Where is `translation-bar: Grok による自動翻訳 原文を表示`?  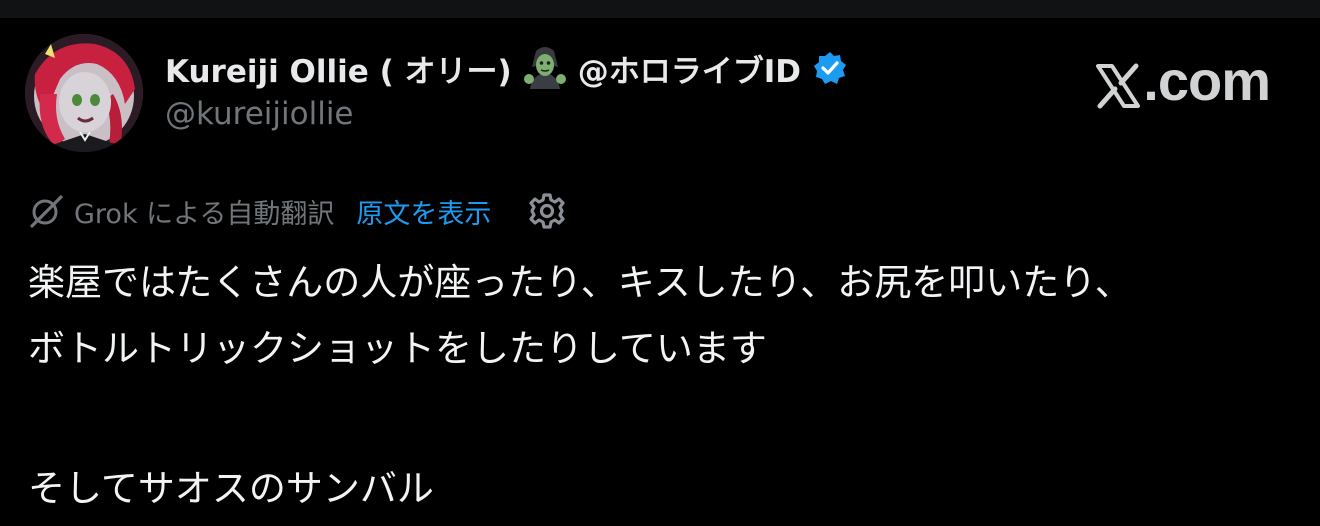 translation-bar: Grok による自動翻訳 原文を表示 is located at coordinates (297, 211).